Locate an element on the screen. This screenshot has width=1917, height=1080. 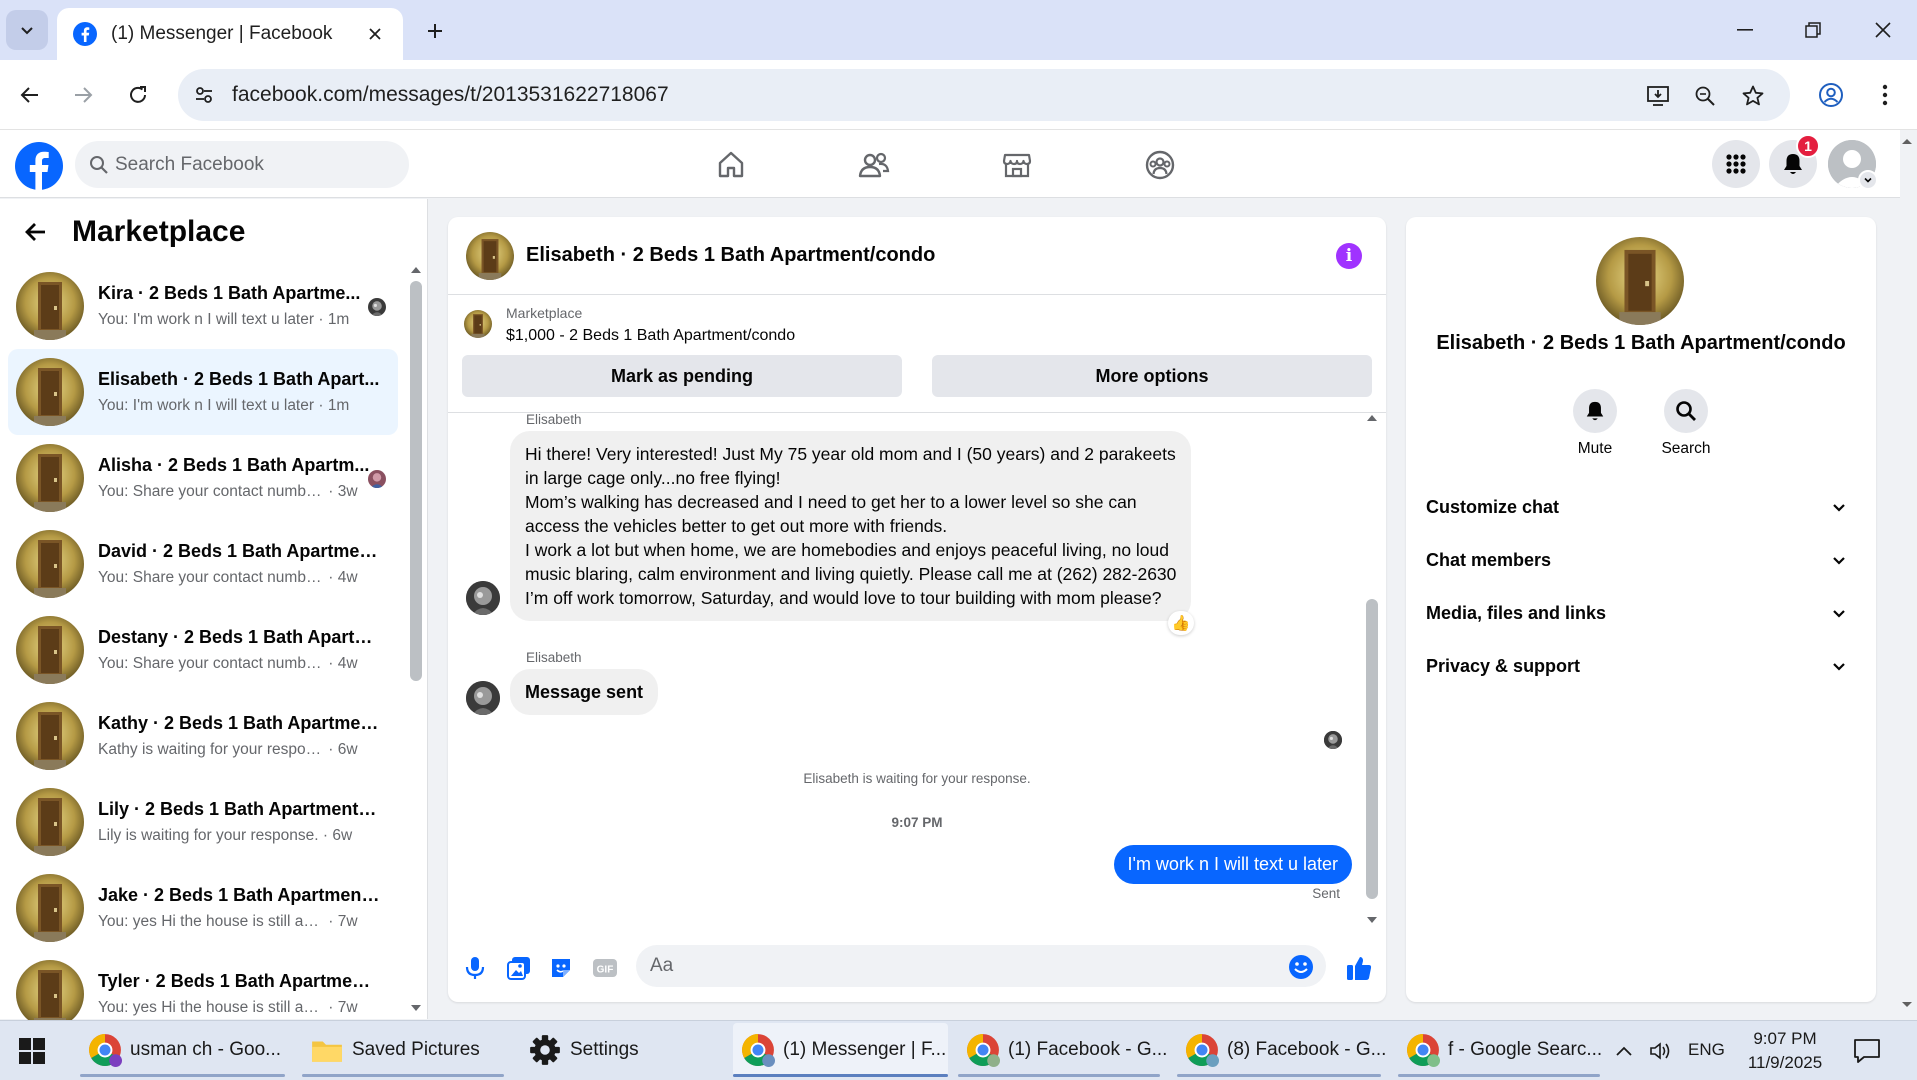
input-language: ENG is located at coordinates (1706, 1050).